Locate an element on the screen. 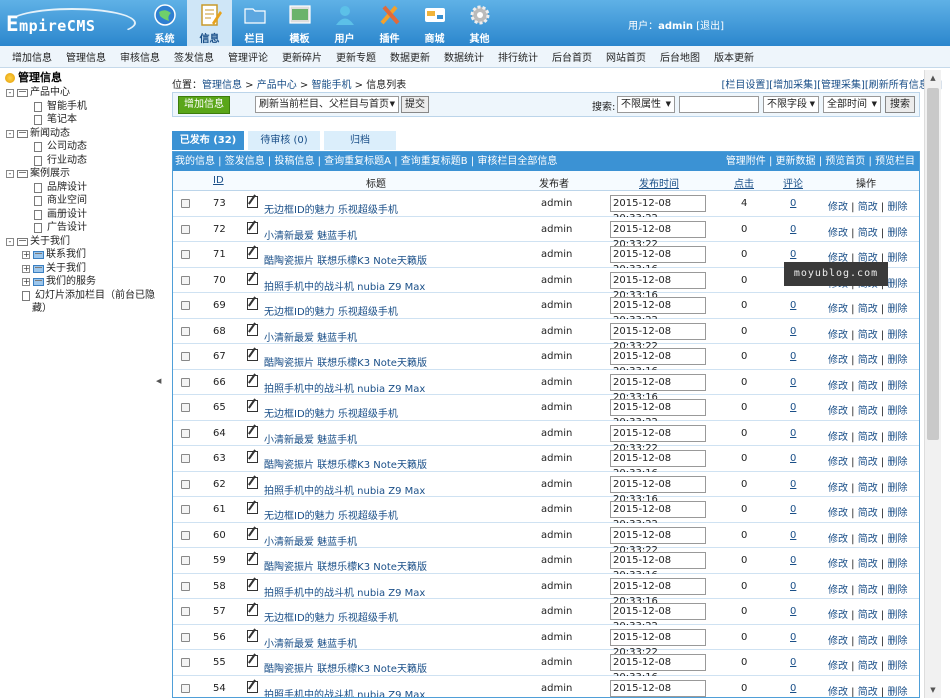  breadcrumb-product-center: 产品中心 is located at coordinates (277, 85).